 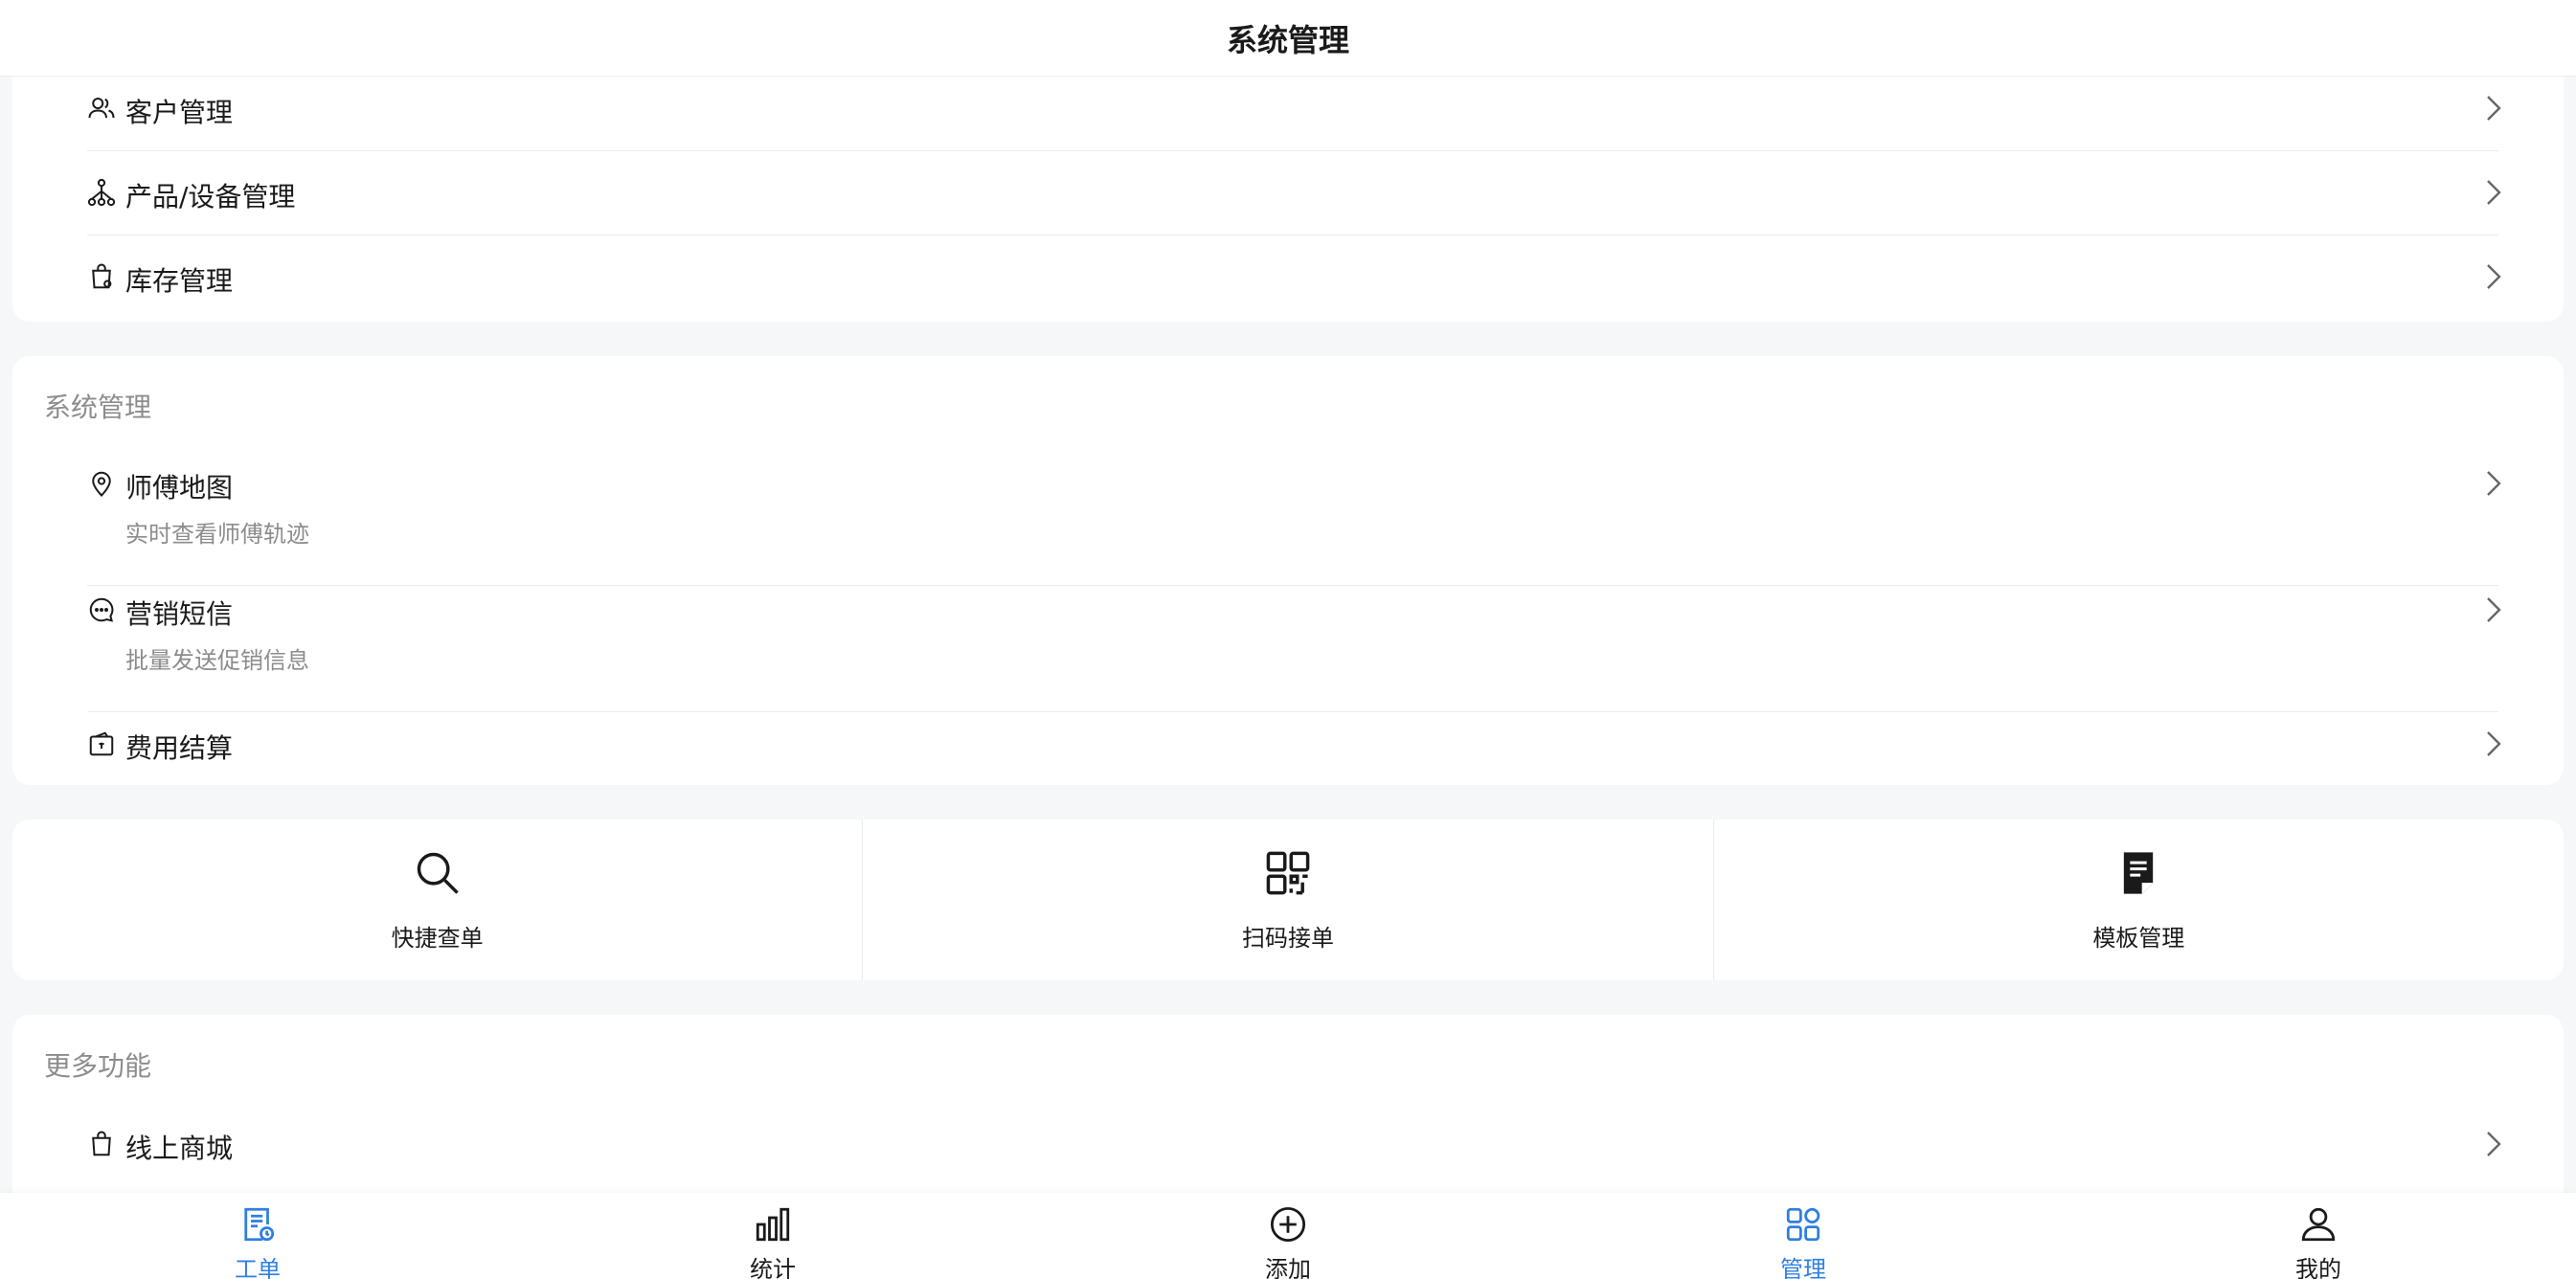 What do you see at coordinates (258, 1267) in the screenshot?
I see `tab-label: 工单` at bounding box center [258, 1267].